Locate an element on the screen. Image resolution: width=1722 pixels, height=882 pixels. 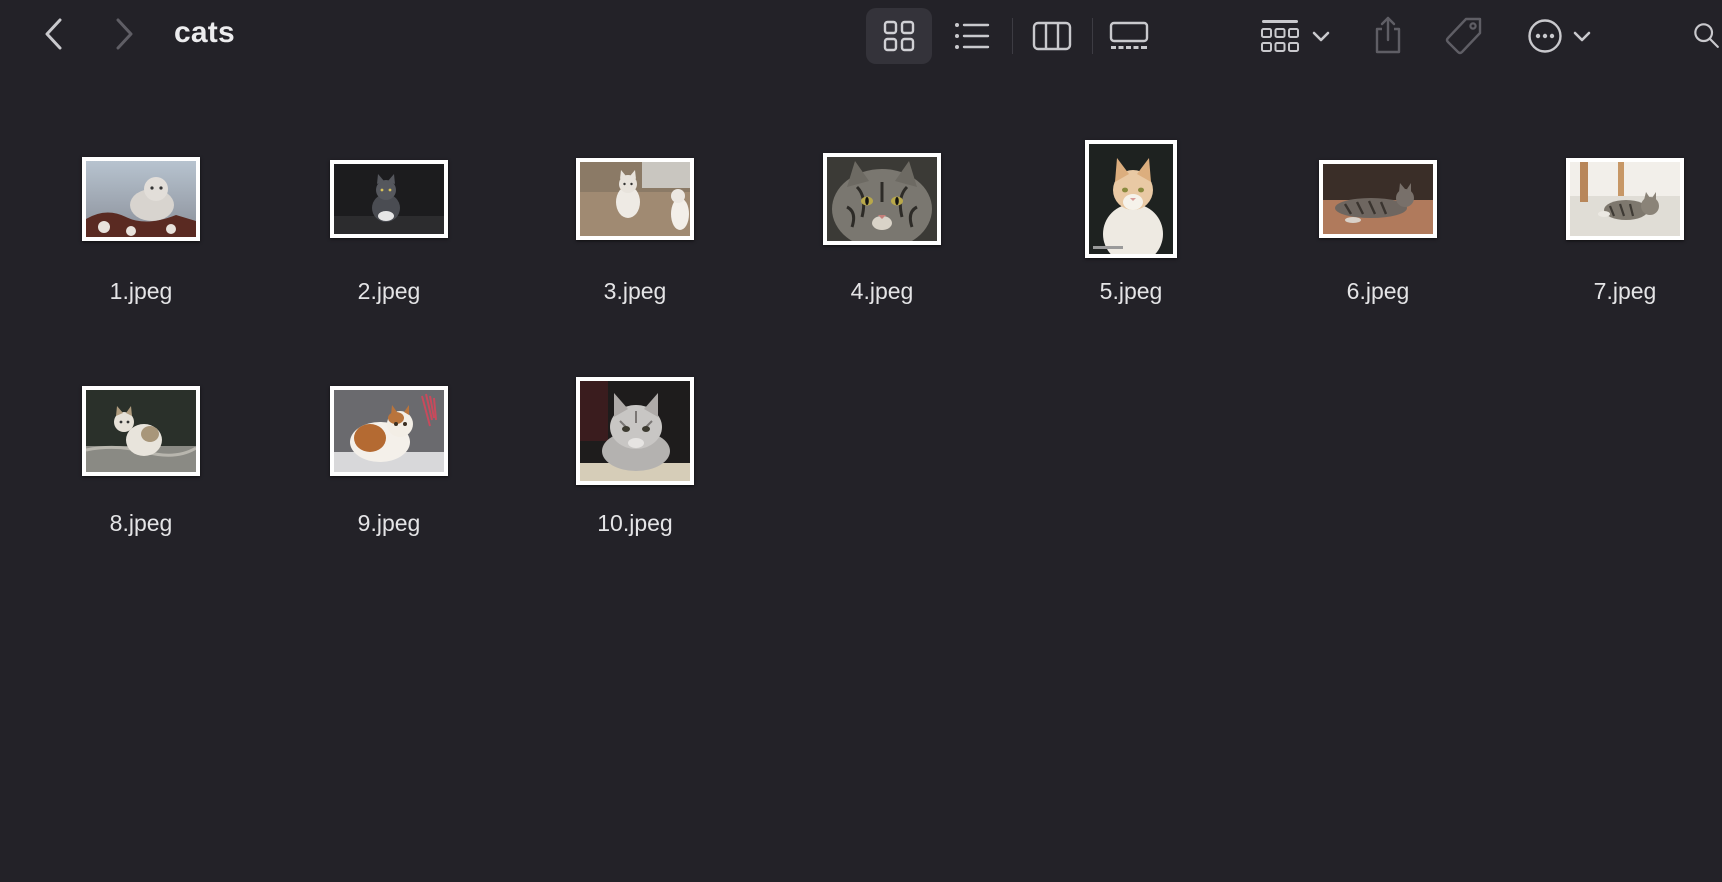
more-actions-button is located at coordinates (1560, 36).